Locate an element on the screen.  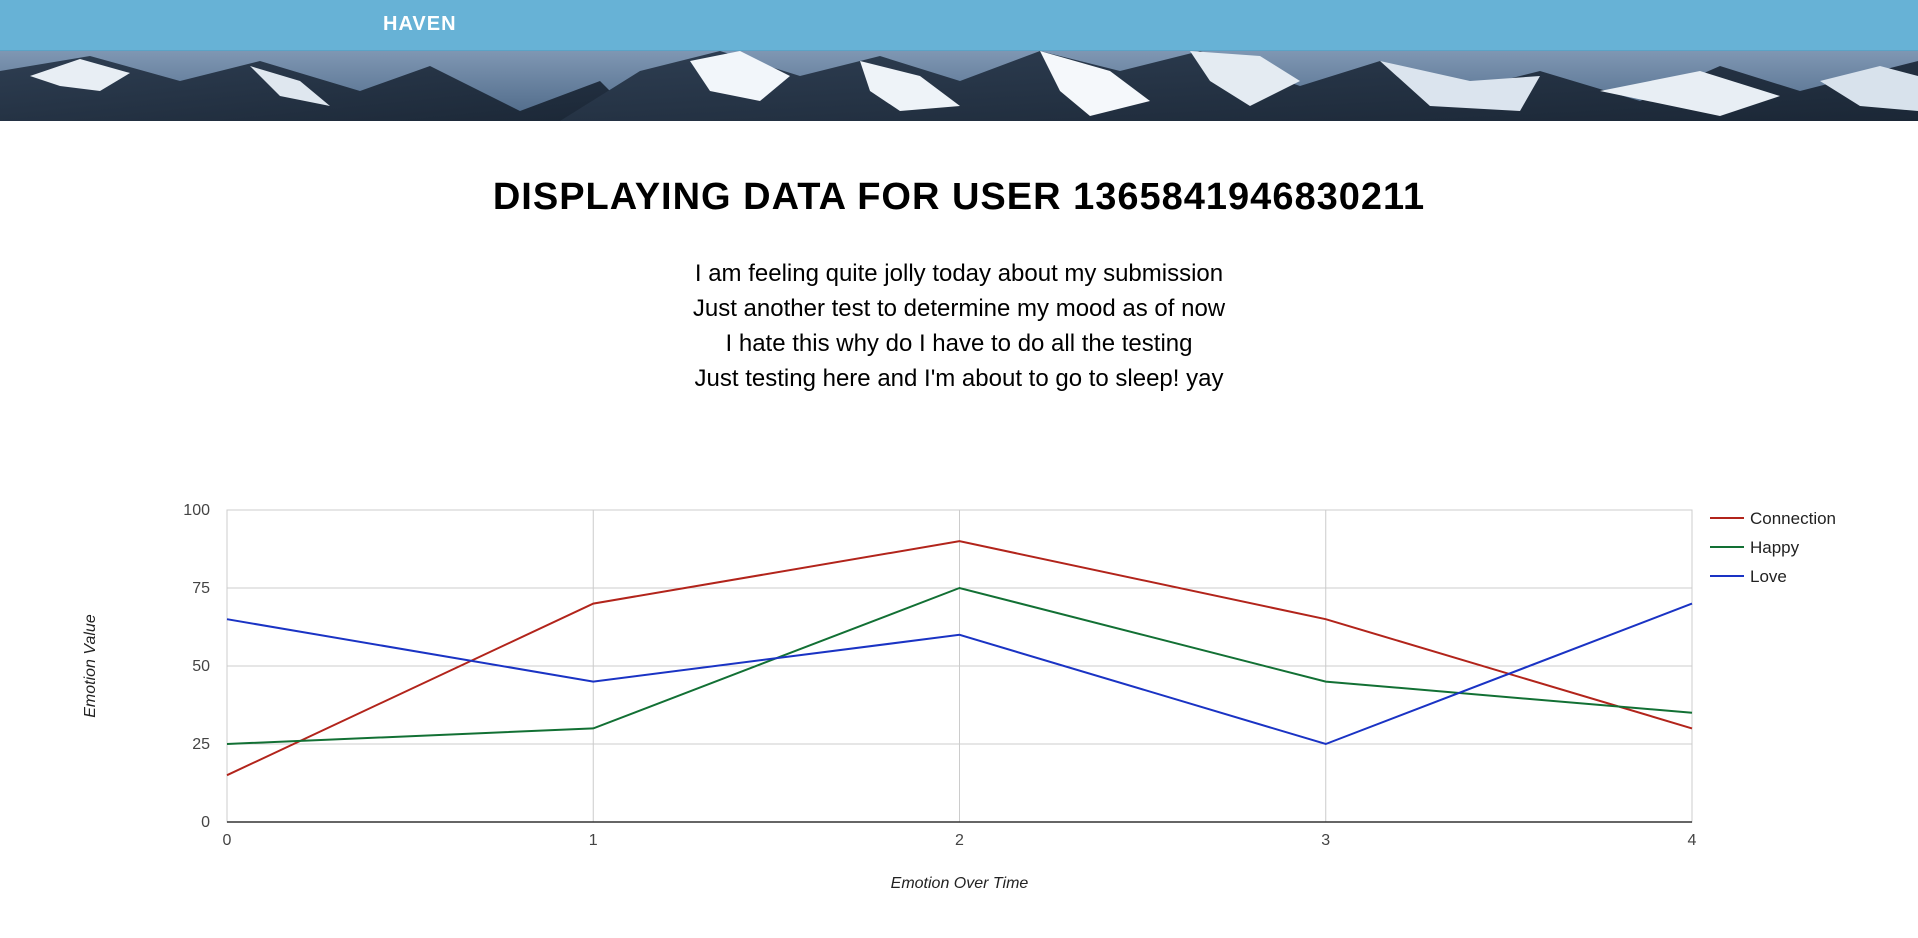
y-tick-label: 100 is located at coordinates (196, 510).